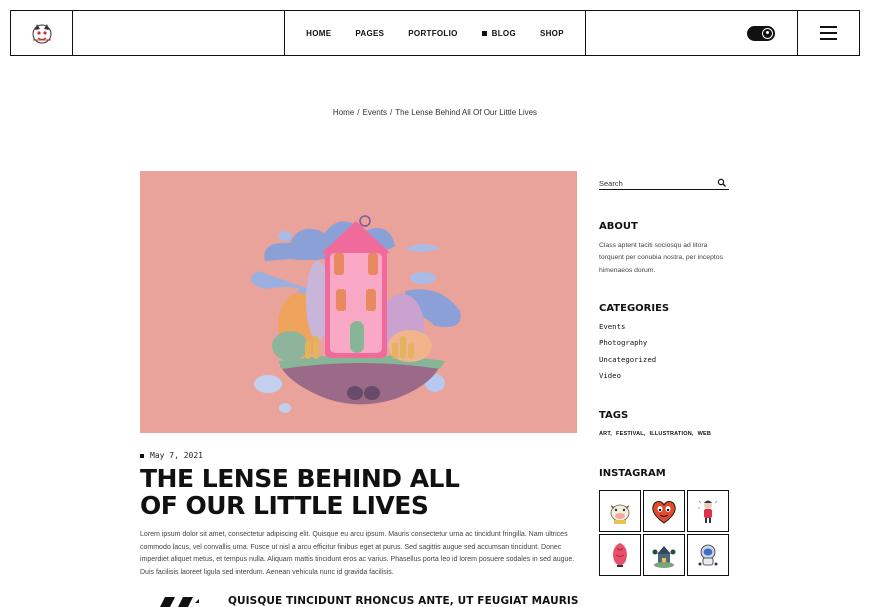 The height and width of the screenshot is (607, 870). What do you see at coordinates (618, 226) in the screenshot?
I see `about-heading: ABOUT` at bounding box center [618, 226].